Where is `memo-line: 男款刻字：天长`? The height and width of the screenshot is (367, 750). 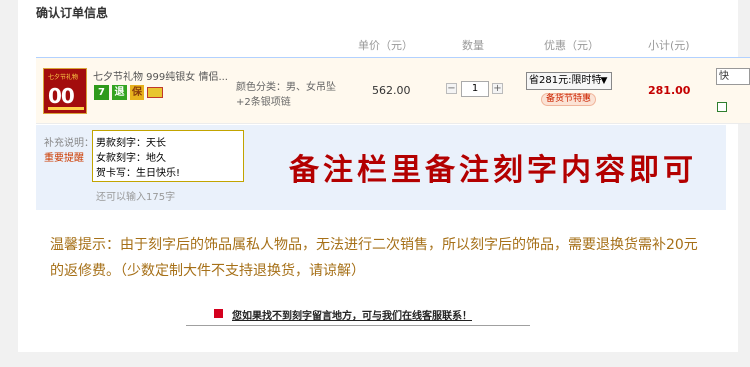
memo-line: 男款刻字：天长 is located at coordinates (131, 143).